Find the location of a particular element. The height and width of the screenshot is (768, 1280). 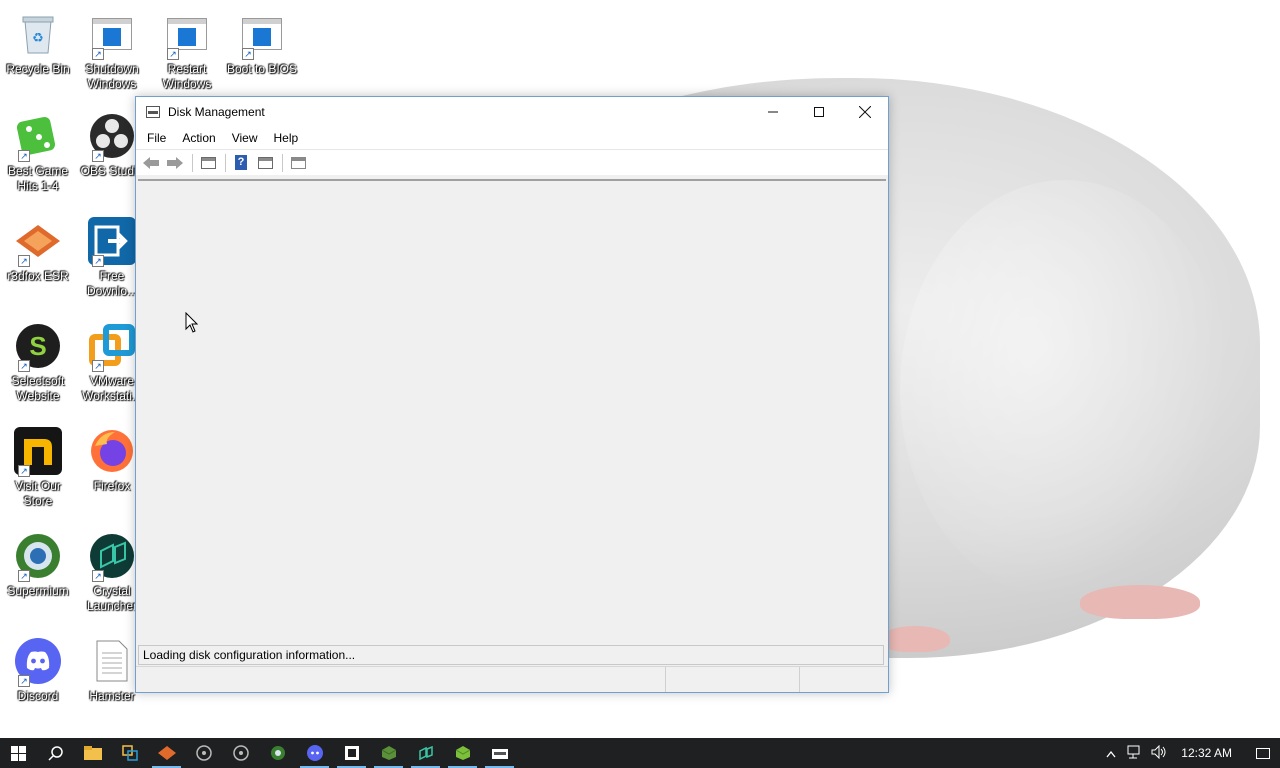

text-file-icon is located at coordinates (112, 661).